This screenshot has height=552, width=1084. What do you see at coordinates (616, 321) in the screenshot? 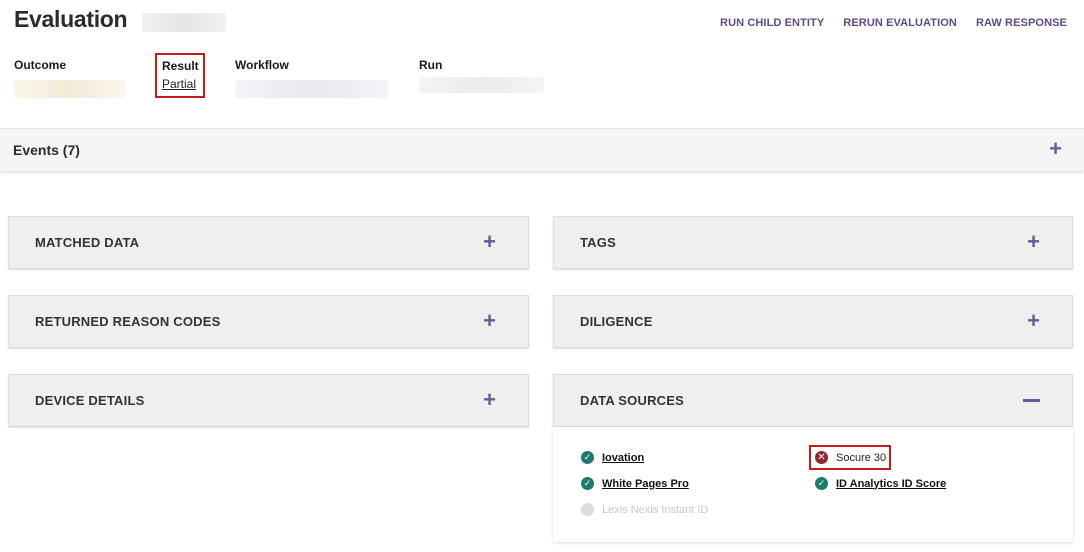
I see `diligence-title: DILIGENCE` at bounding box center [616, 321].